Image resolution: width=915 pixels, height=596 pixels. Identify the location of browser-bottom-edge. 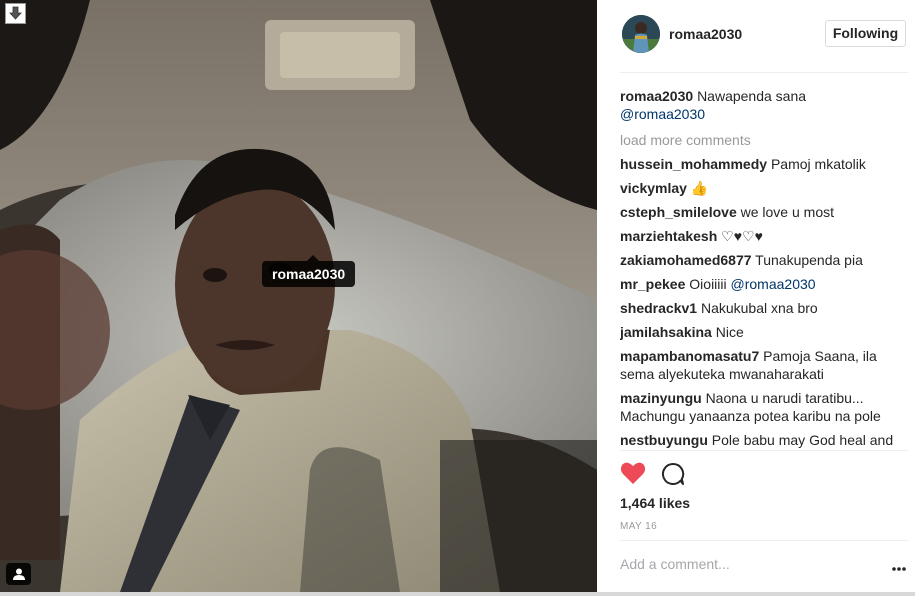
(457, 594).